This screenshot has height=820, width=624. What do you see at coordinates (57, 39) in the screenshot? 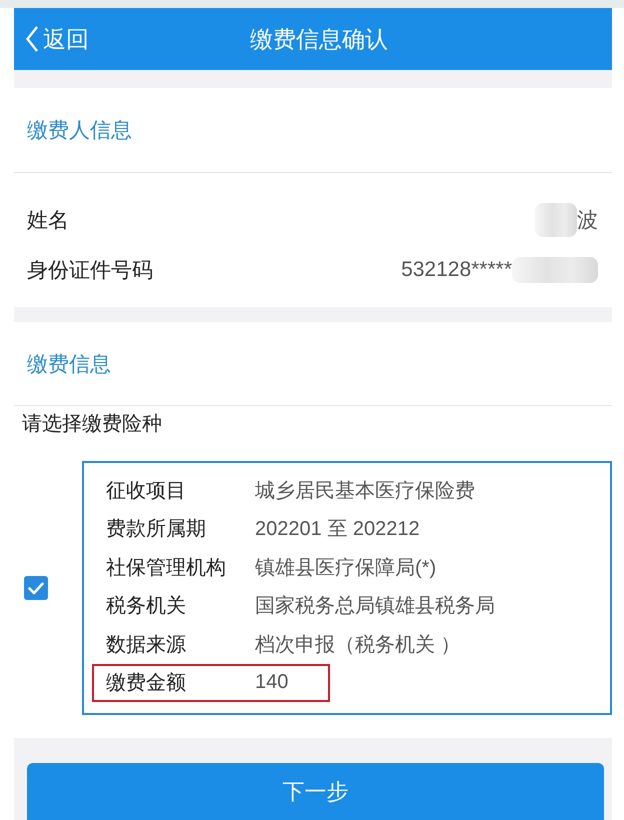
I see `back-button: 返回` at bounding box center [57, 39].